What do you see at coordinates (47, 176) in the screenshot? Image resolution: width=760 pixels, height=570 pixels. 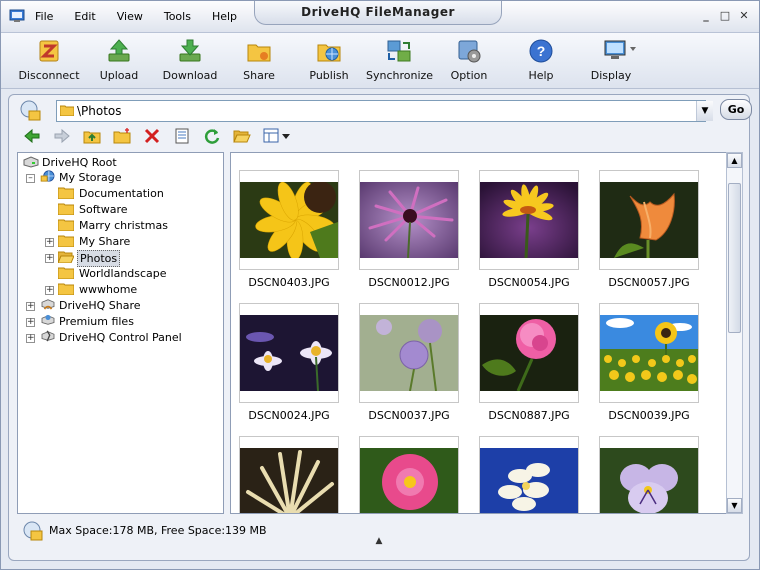 I see `globe-storage-icon` at bounding box center [47, 176].